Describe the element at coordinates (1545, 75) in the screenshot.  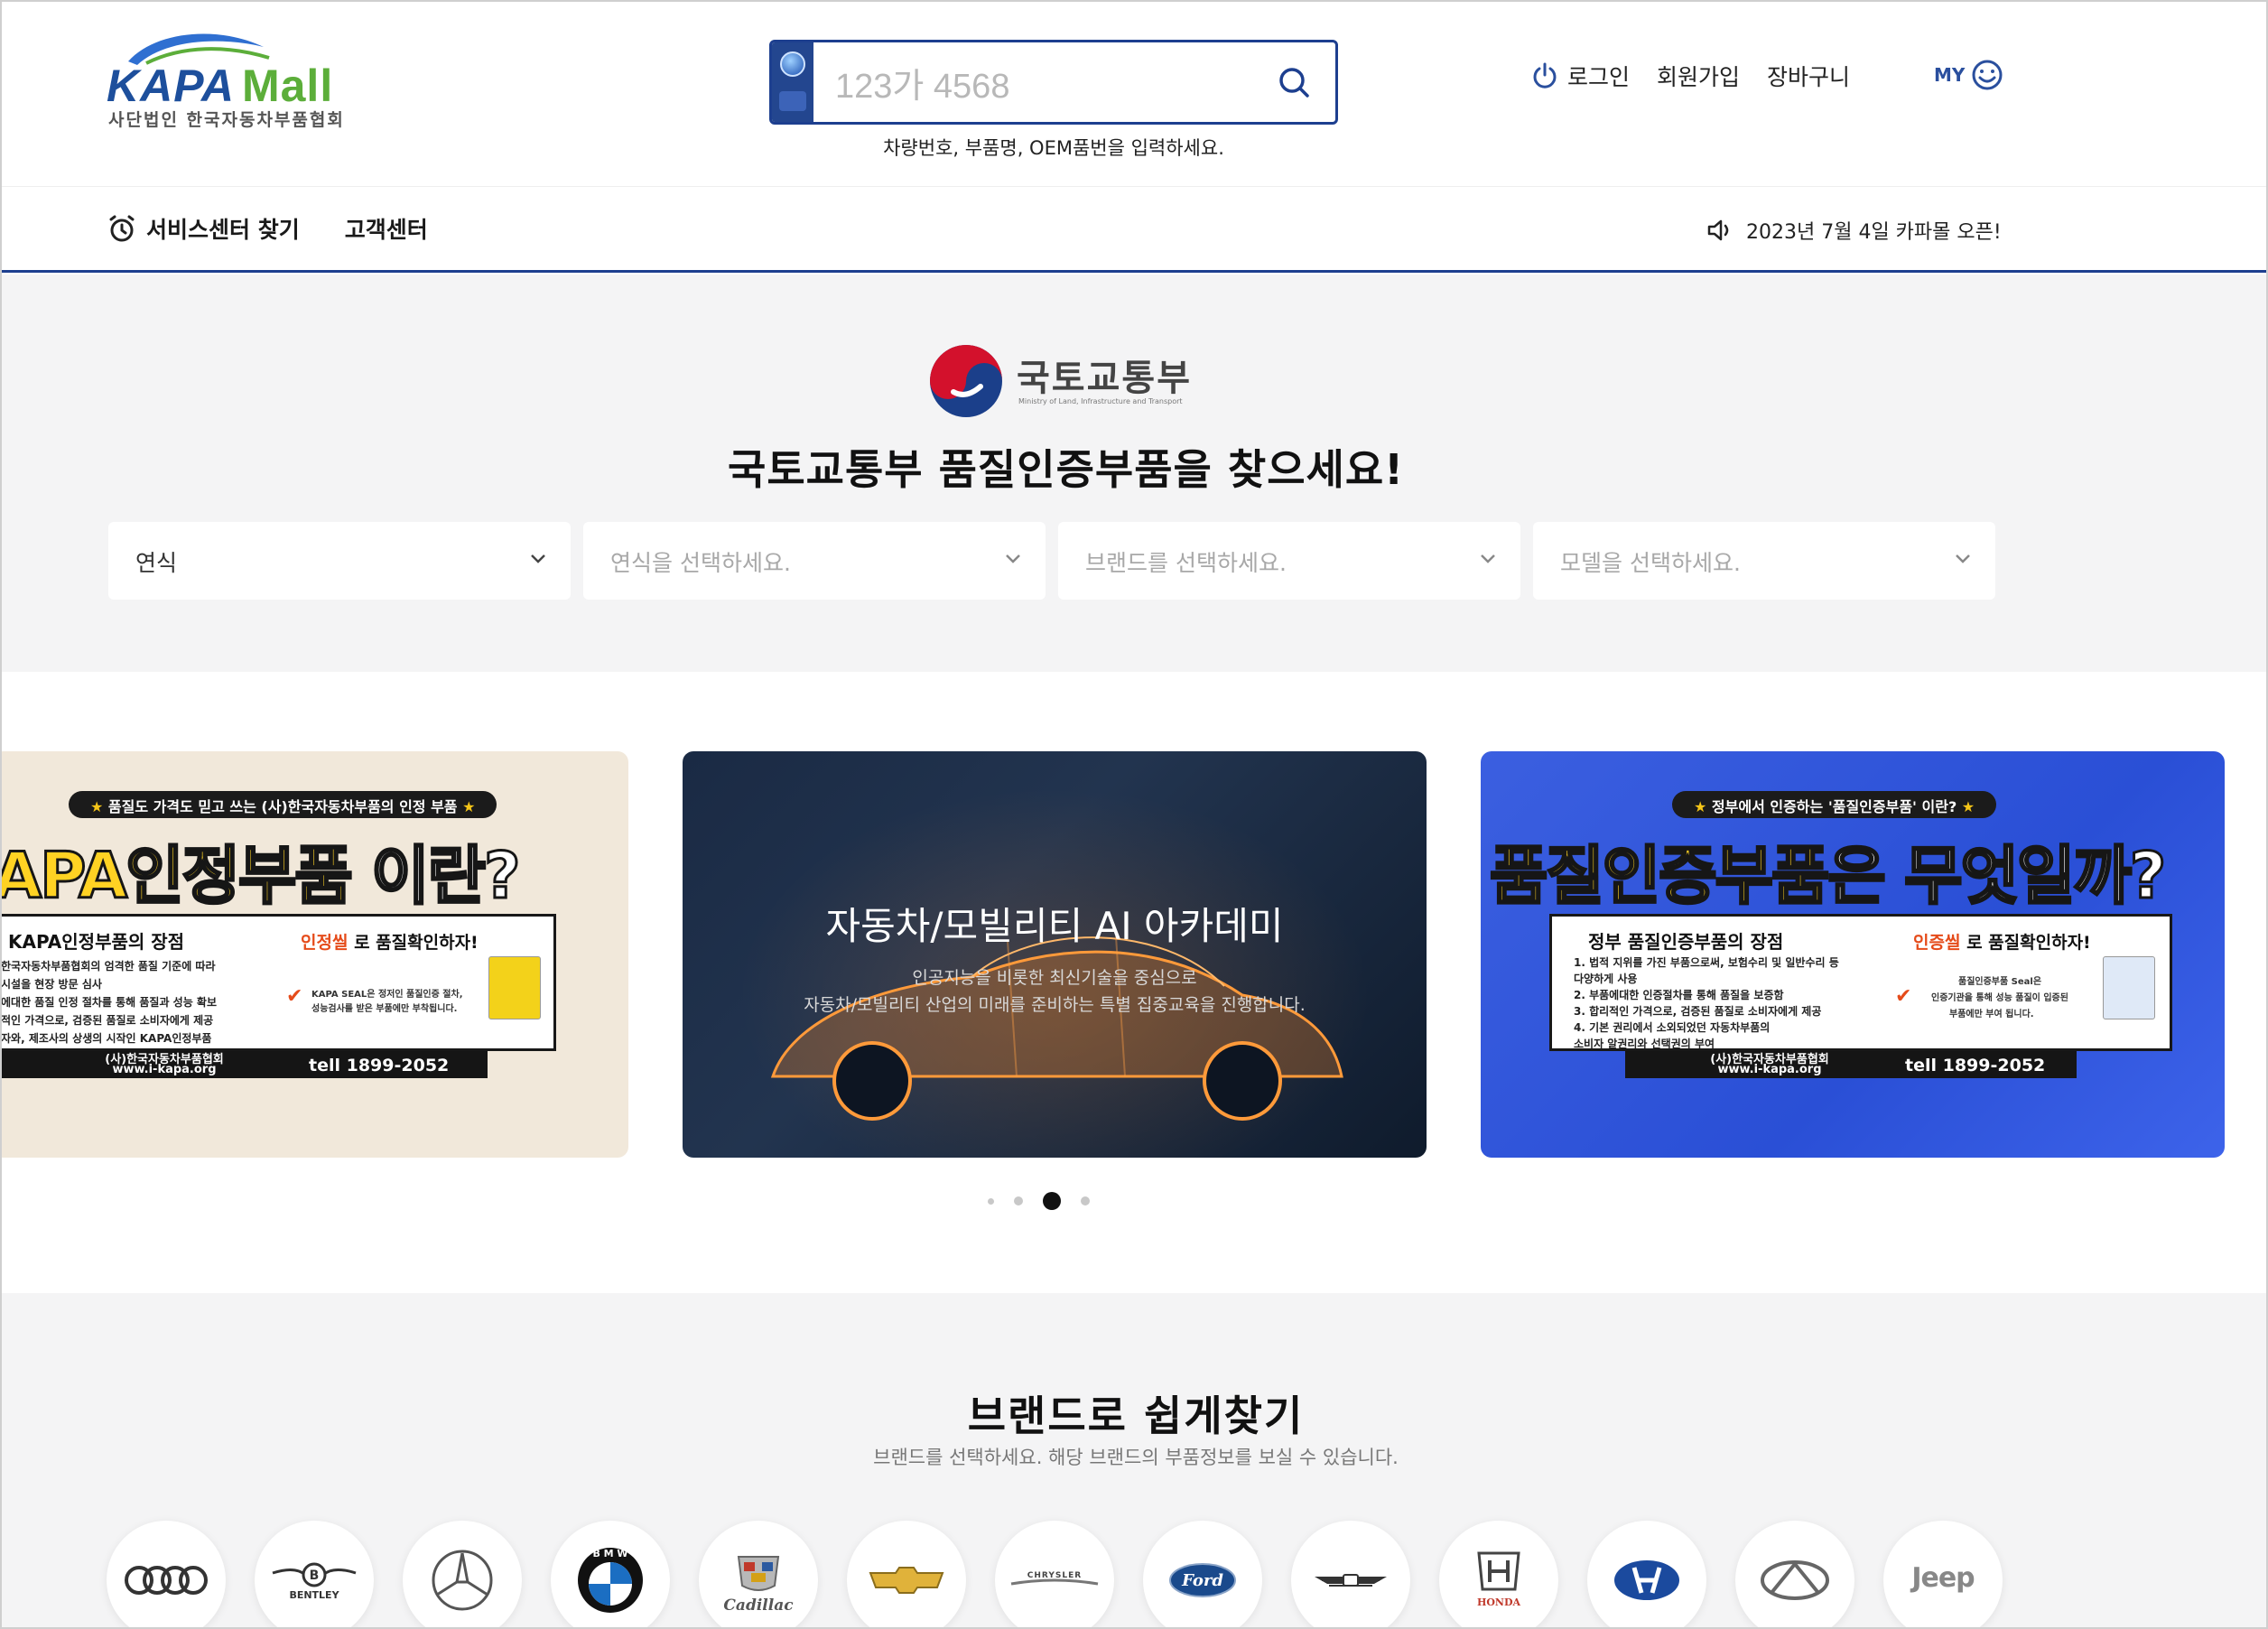
I see `power-icon` at that location.